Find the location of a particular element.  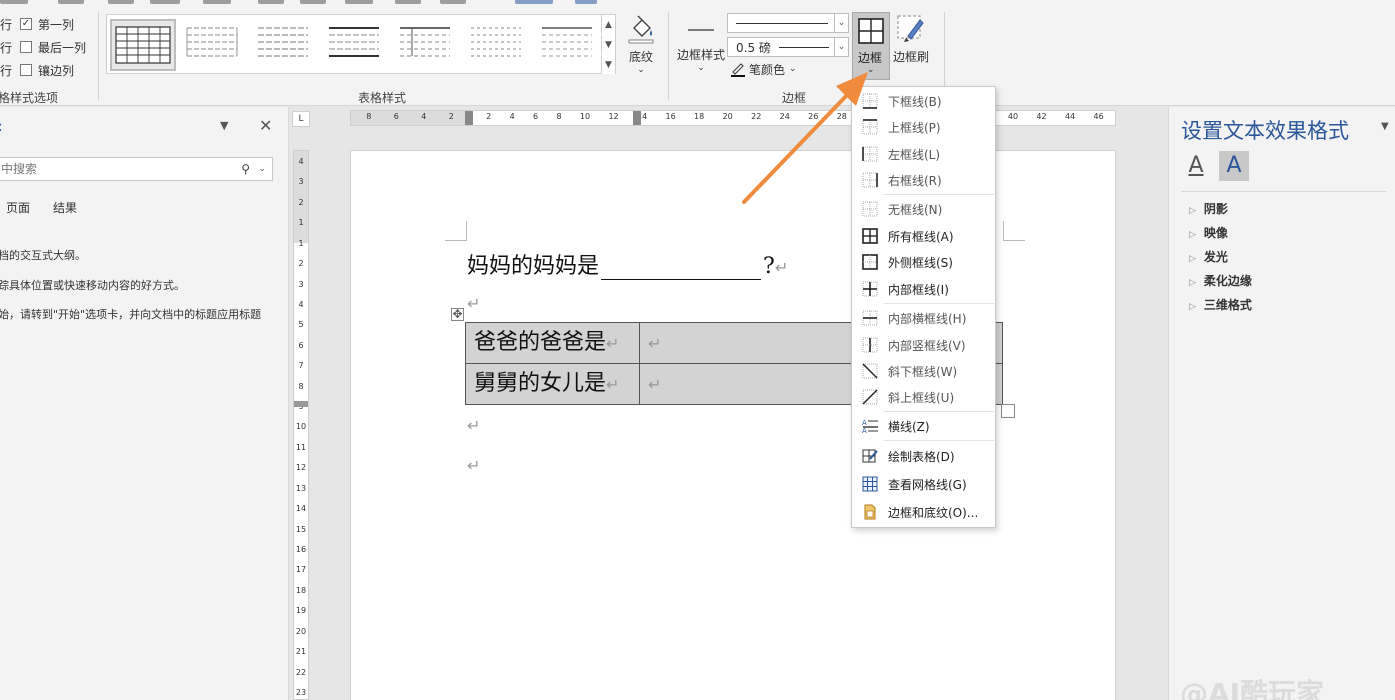

menu-item-no-border: 无框线(N) is located at coordinates (923, 209).